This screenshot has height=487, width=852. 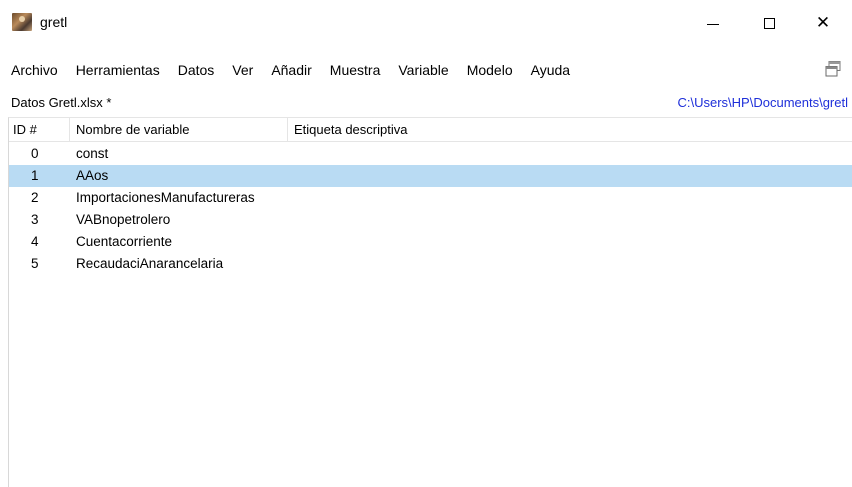 I want to click on variable-name: const, so click(x=92, y=153).